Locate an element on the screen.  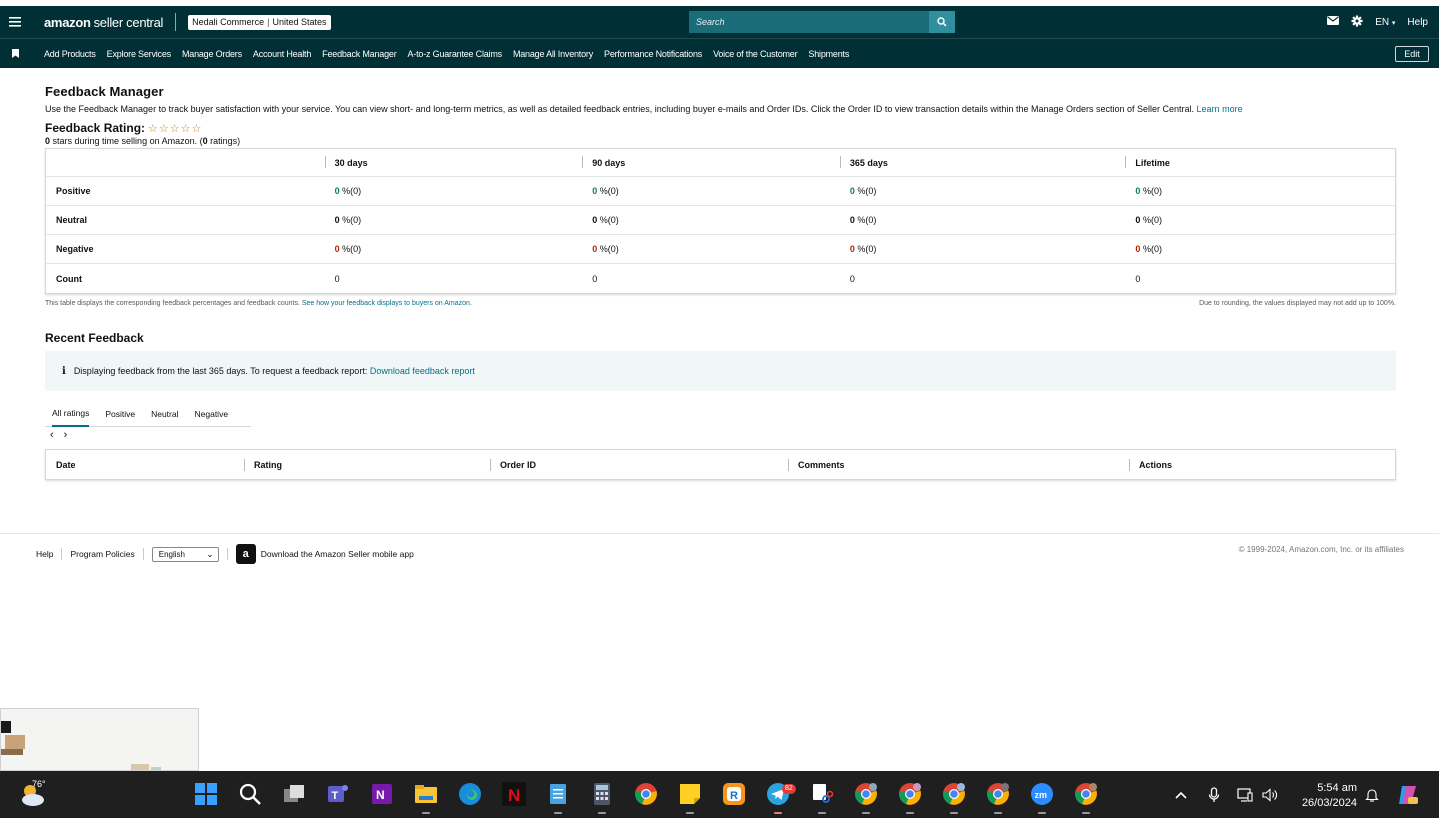
nav-a-to-z-claims: A-to-z Guarantee Claims is located at coordinates (455, 54).